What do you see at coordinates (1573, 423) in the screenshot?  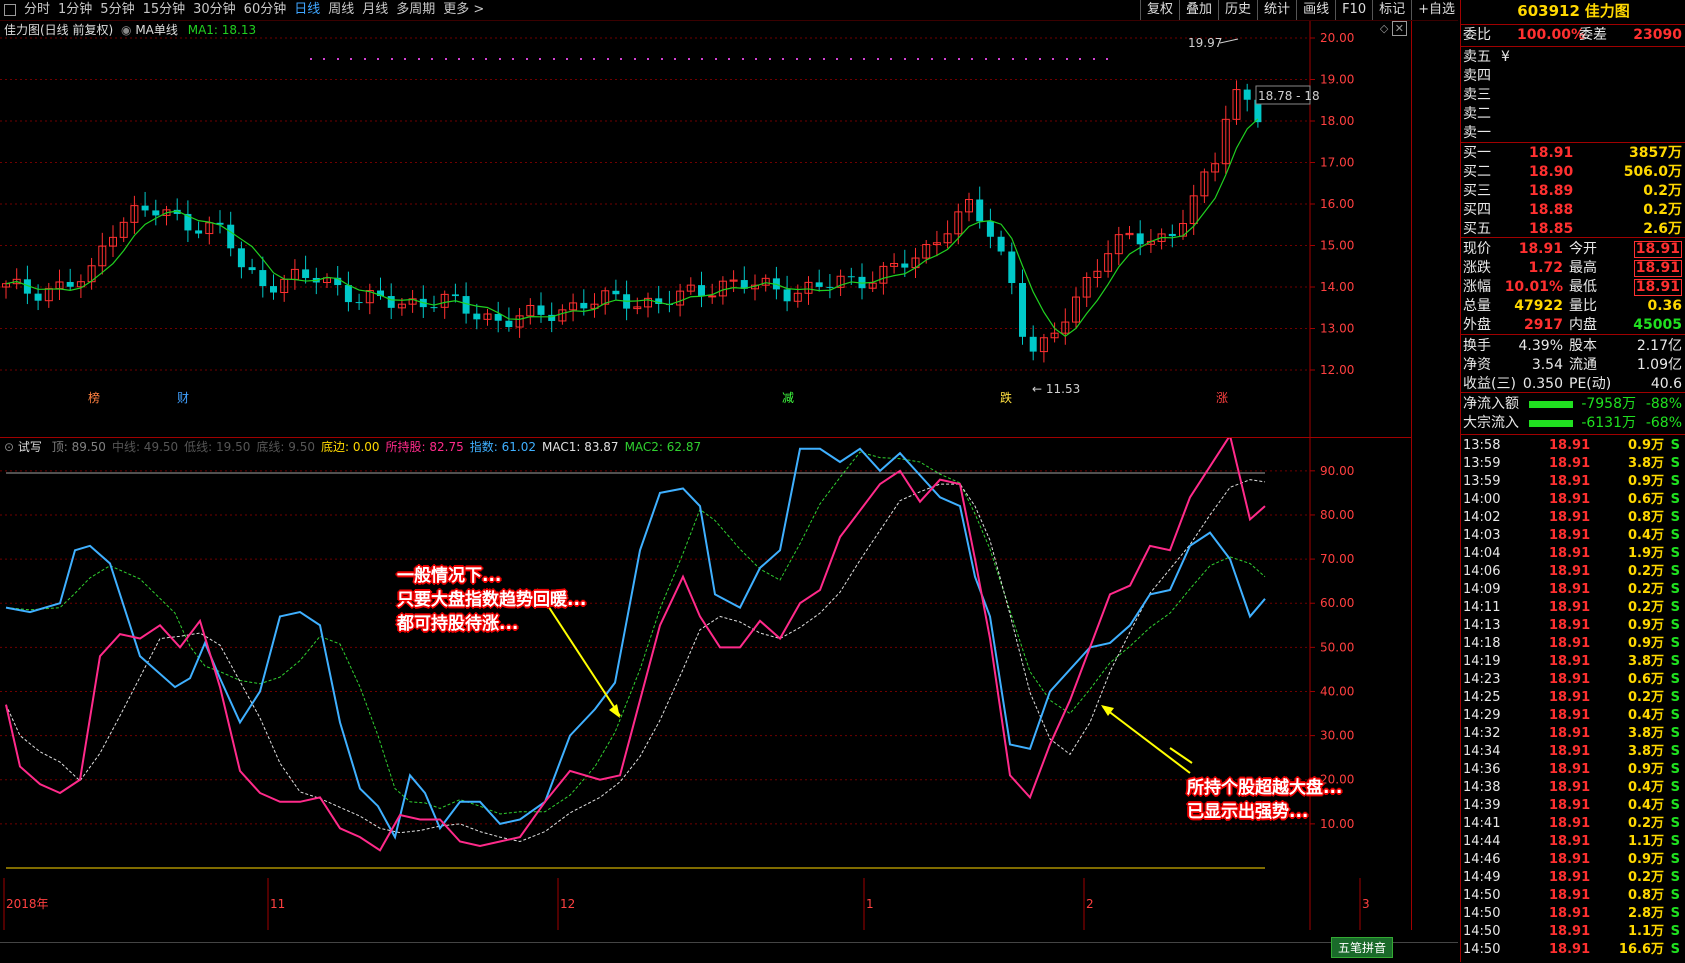 I see `flow-row: 大宗流入 -6131万 -68%` at bounding box center [1573, 423].